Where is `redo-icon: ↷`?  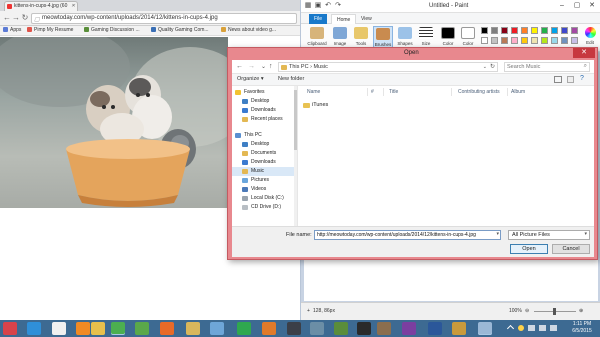
redo-icon: ↷ is located at coordinates (338, 6).